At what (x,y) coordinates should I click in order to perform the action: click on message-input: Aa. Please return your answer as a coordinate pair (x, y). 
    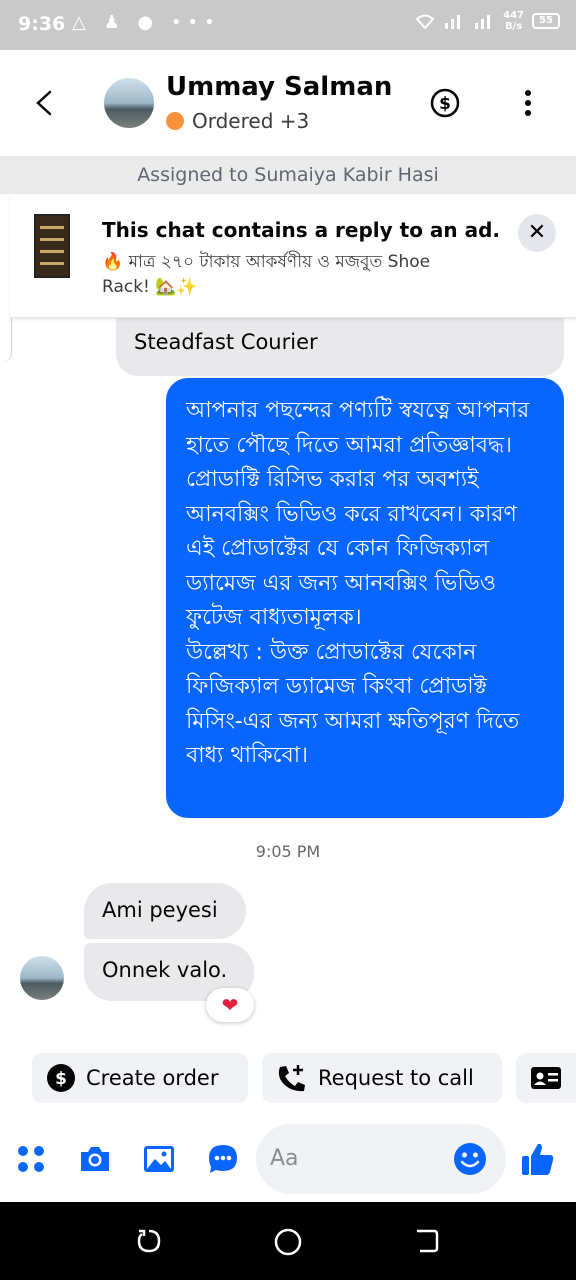
    Looking at the image, I should click on (381, 1159).